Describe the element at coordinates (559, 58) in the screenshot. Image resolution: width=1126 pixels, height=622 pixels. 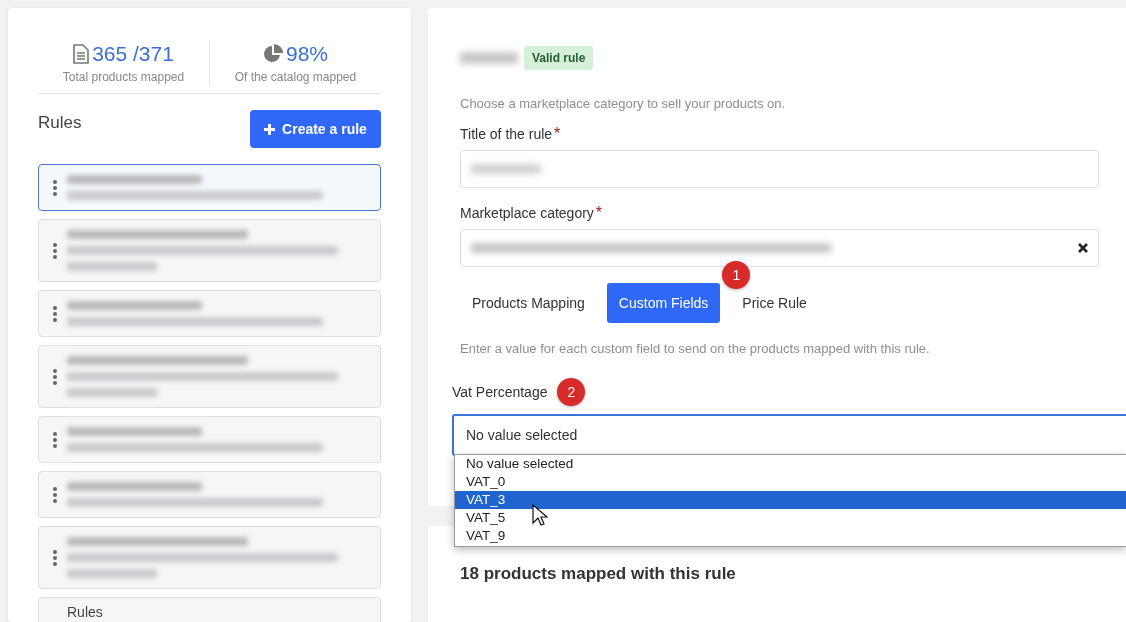
I see `status-badge: Valid rule` at that location.